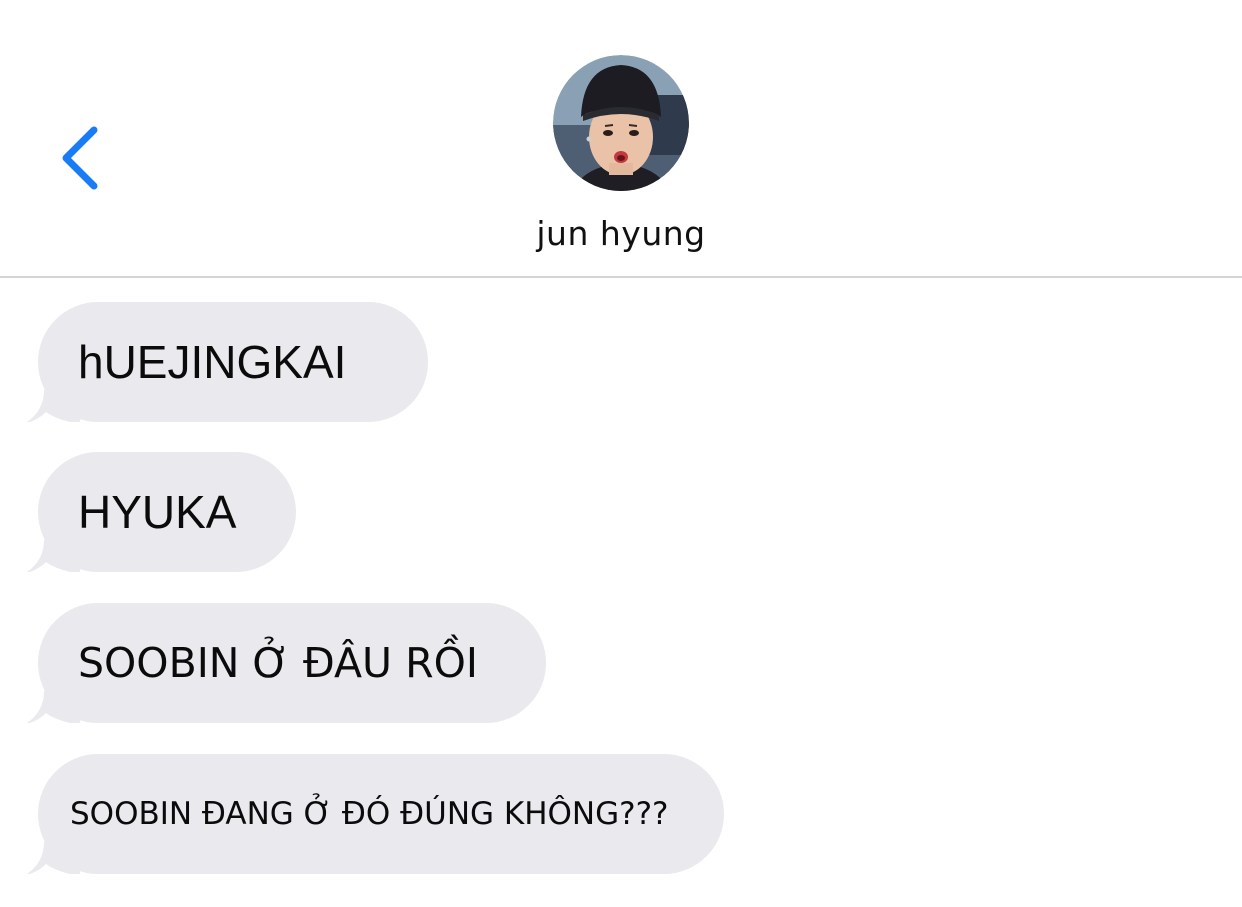  I want to click on contact-avatar-photo, so click(621, 123).